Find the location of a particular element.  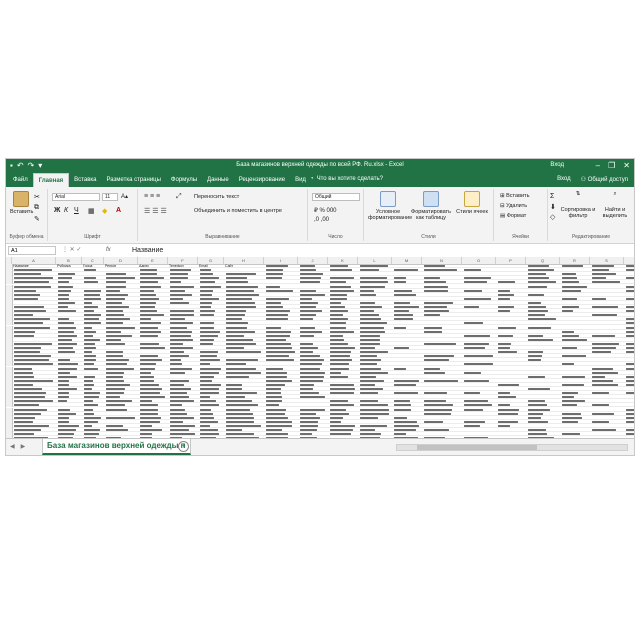

header-cell: Город is located at coordinates (93, 265).